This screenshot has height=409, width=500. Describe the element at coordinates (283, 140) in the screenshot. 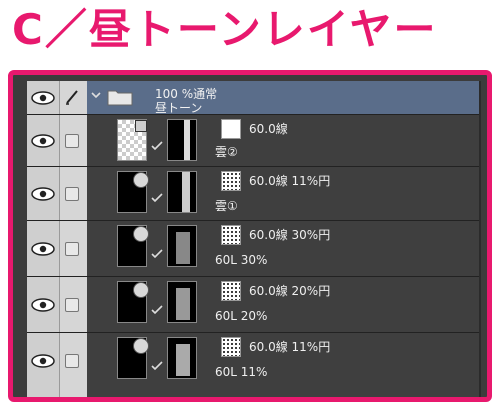

I see `layer-content: 60.0線 雲②` at that location.